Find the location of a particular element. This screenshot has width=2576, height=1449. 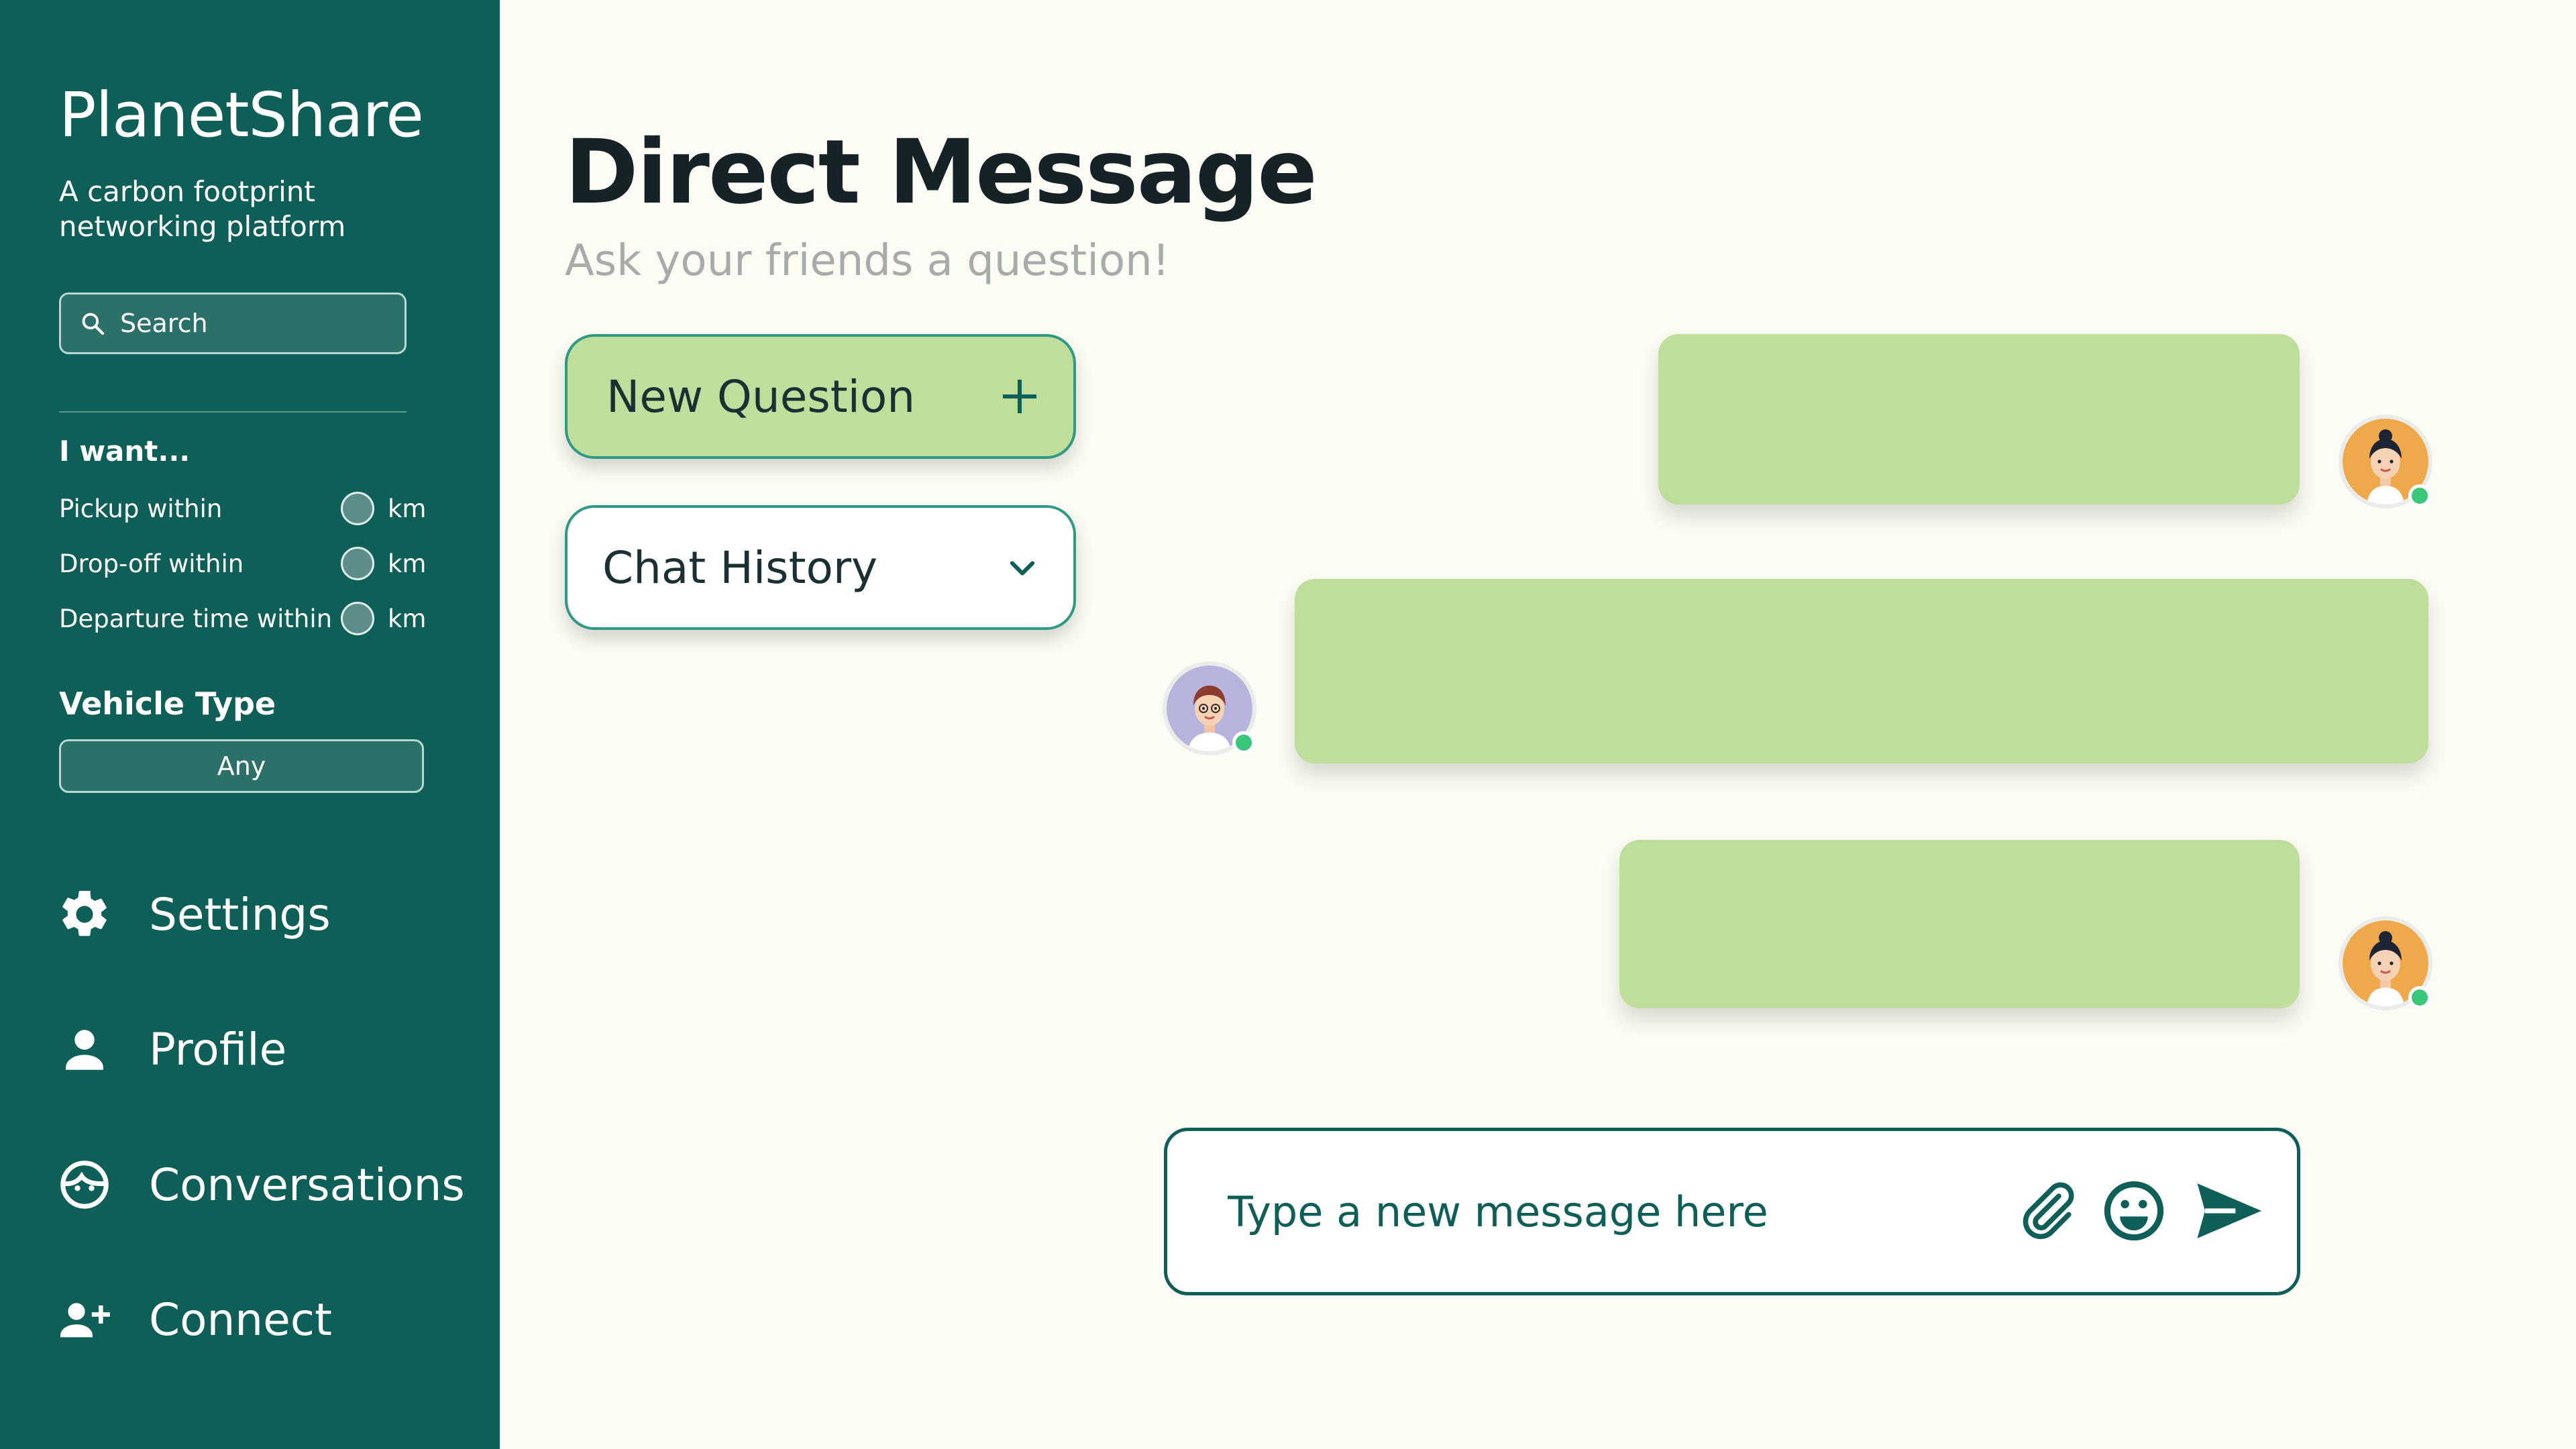

chevron-down-icon is located at coordinates (1022, 568).